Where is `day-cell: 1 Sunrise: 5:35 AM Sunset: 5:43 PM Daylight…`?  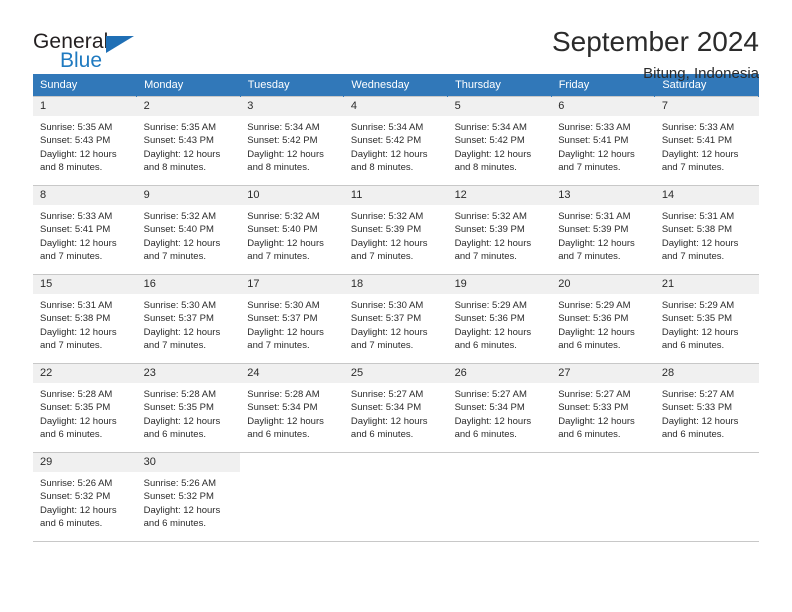
day-cell: 1 Sunrise: 5:35 AM Sunset: 5:43 PM Daylight… is located at coordinates (85, 141).